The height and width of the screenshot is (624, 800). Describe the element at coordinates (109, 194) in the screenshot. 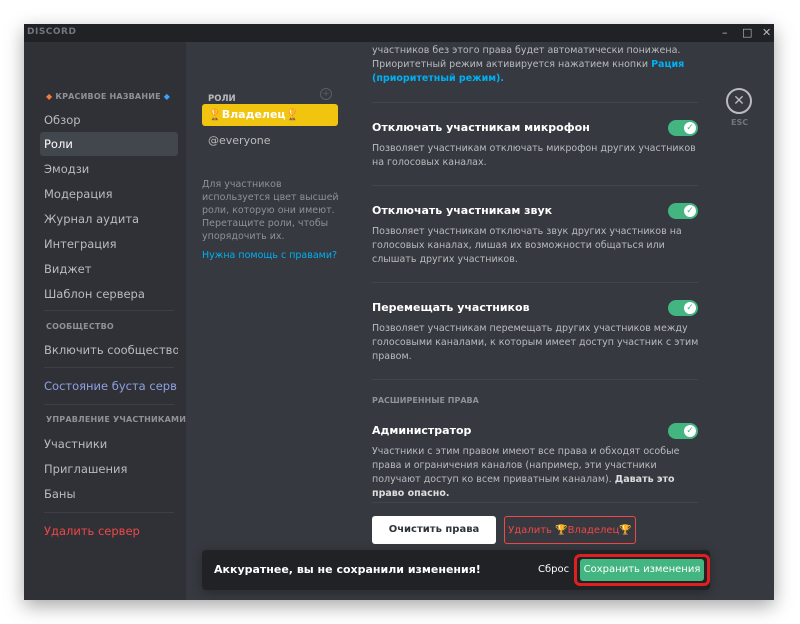

I see `sidebar-item-moderation: Модерация` at that location.